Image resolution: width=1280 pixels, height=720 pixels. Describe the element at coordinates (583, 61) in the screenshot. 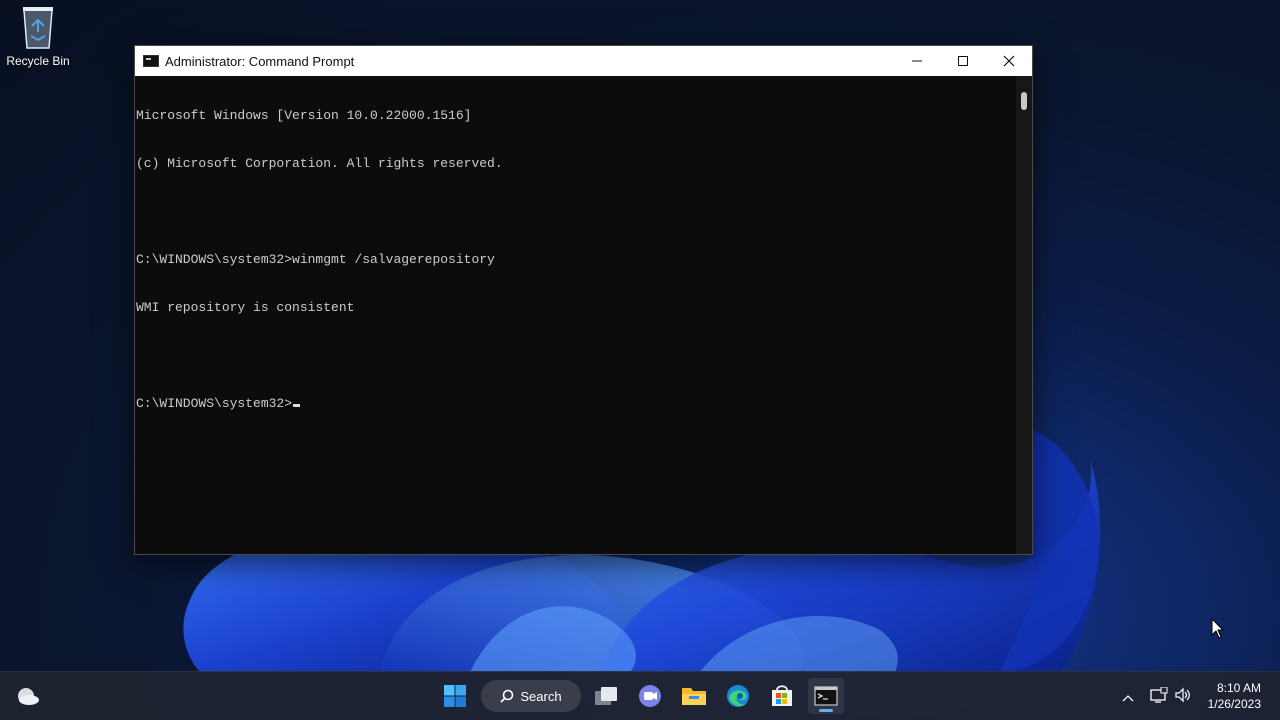

I see `title-bar: Administrator: Command Prompt` at that location.